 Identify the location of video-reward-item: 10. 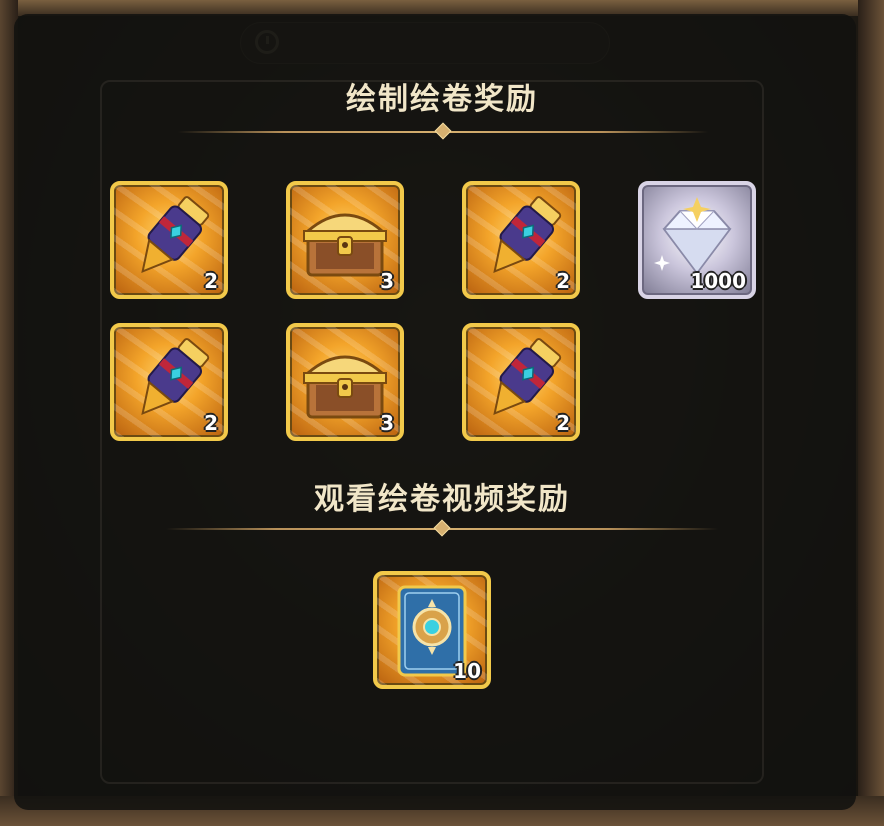
(432, 630).